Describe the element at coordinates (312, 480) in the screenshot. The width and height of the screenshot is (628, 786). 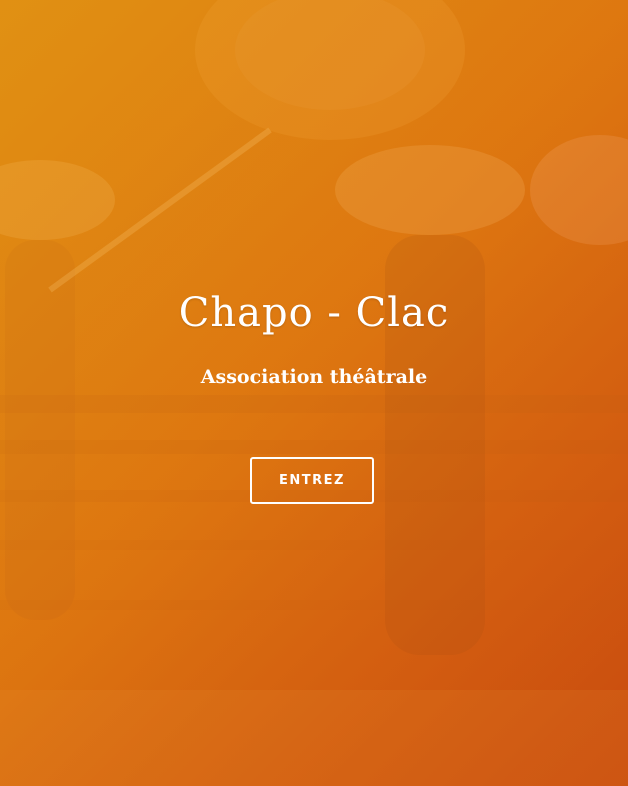
I see `enter-button: ENTREZ` at that location.